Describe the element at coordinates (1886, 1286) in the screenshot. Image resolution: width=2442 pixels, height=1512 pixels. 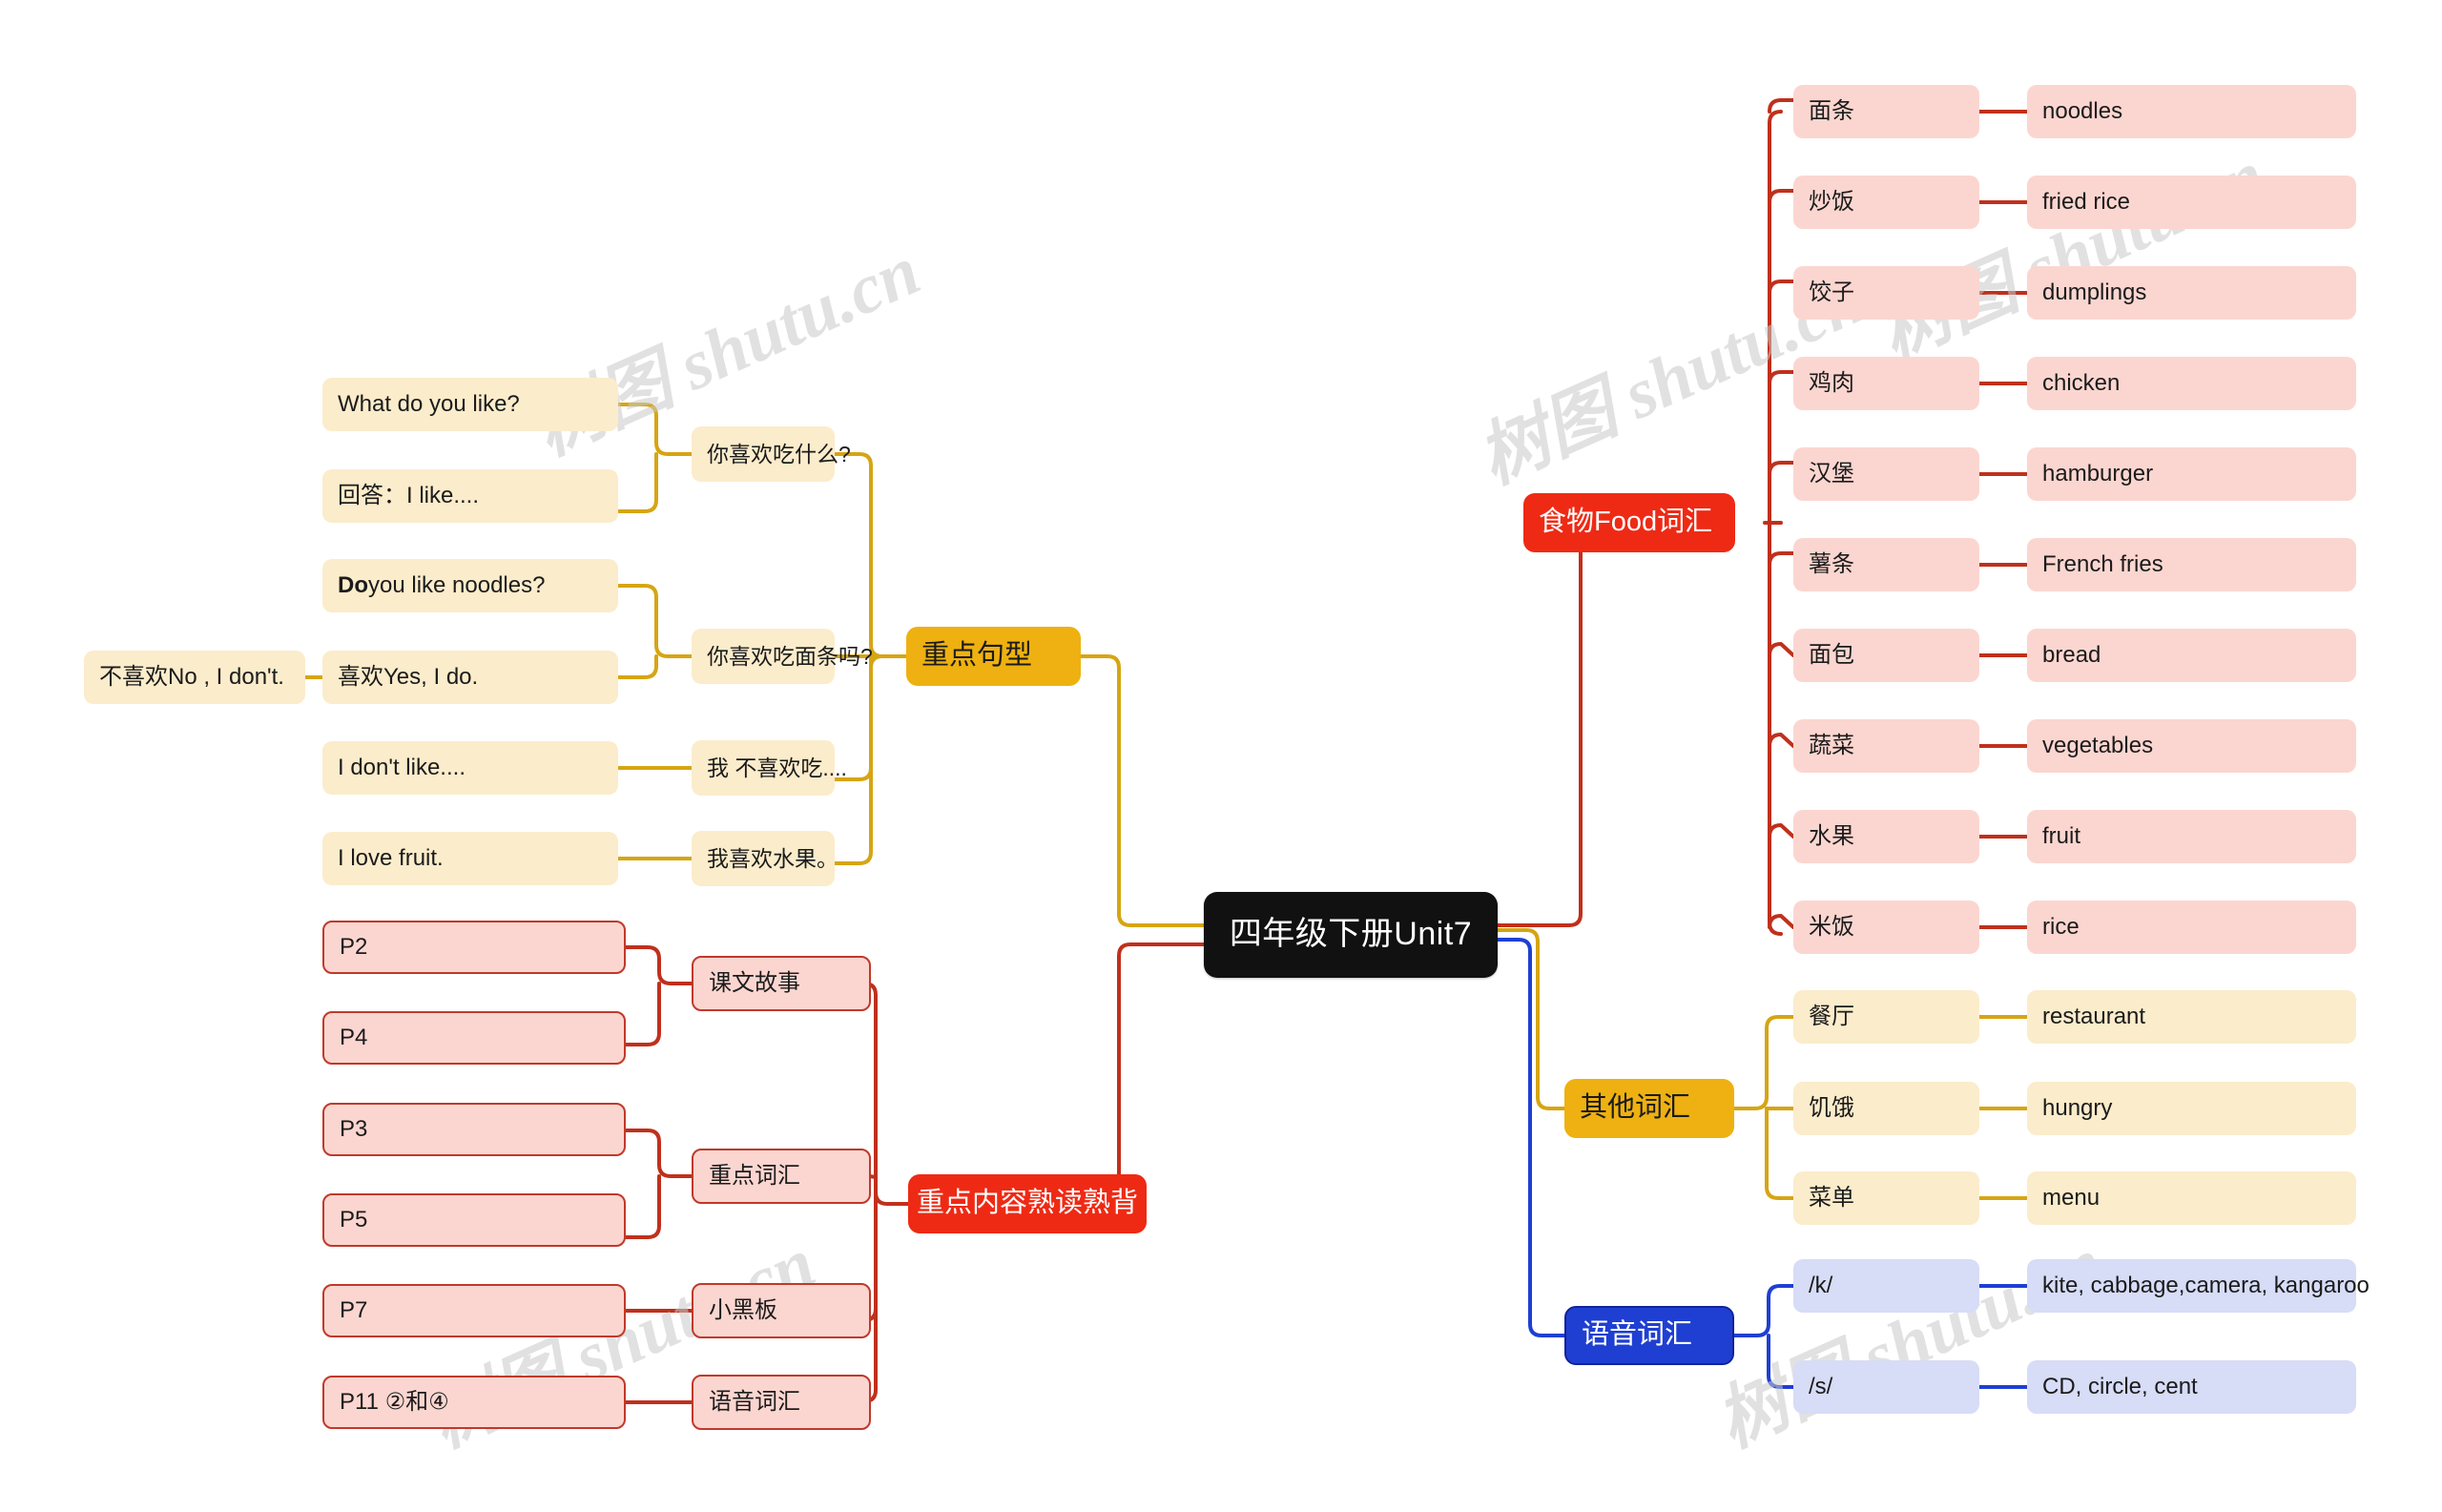
I see `phonics-cn-k: /k/` at that location.